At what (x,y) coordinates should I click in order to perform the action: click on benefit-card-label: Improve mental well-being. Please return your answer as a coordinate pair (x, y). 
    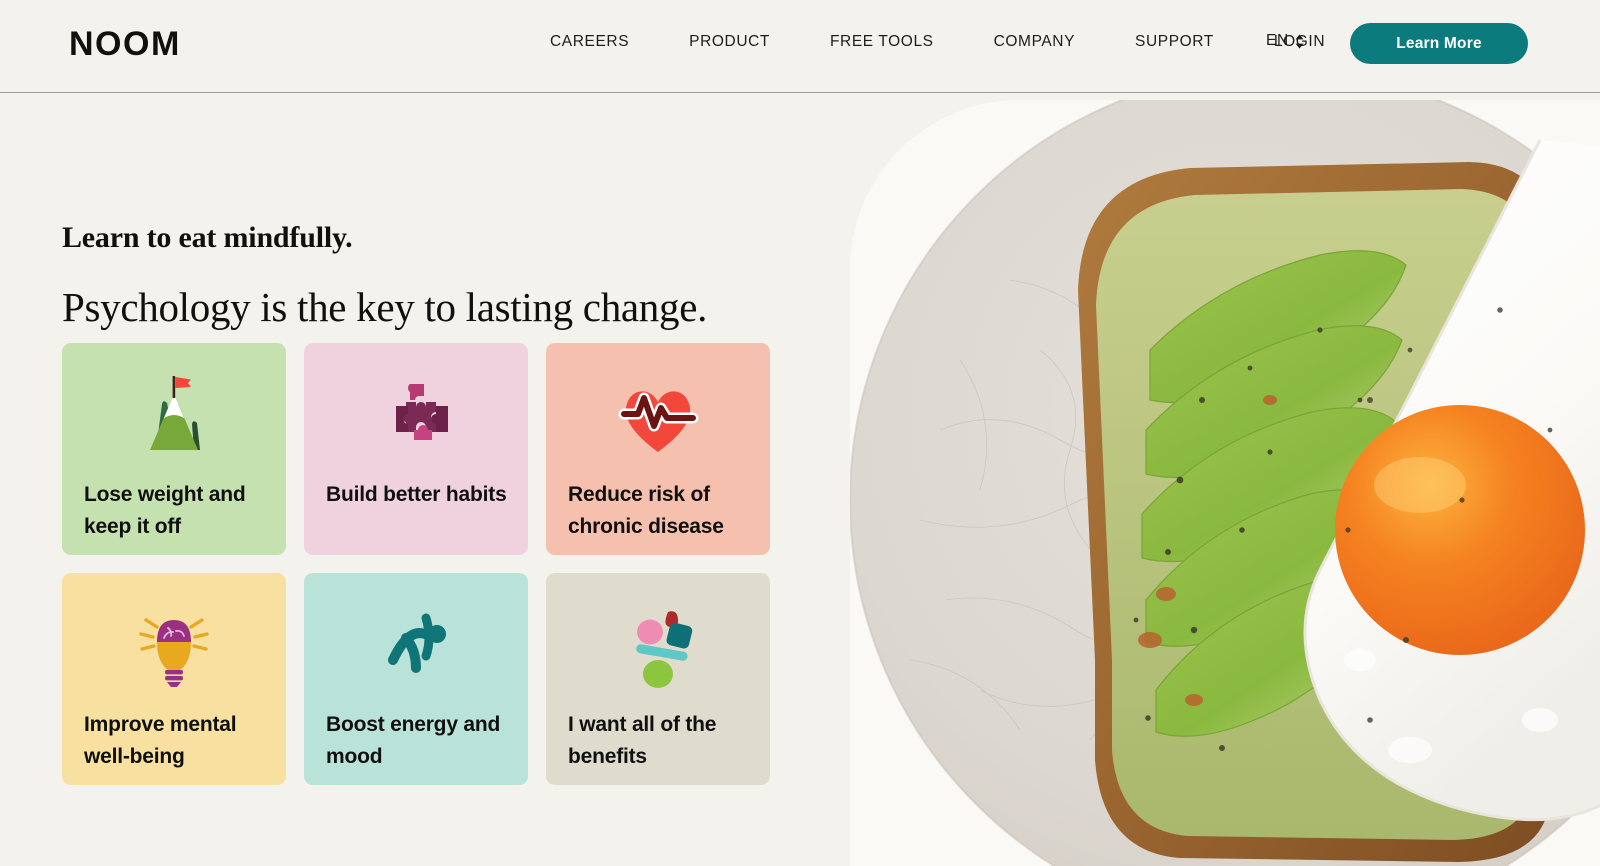
    Looking at the image, I should click on (160, 740).